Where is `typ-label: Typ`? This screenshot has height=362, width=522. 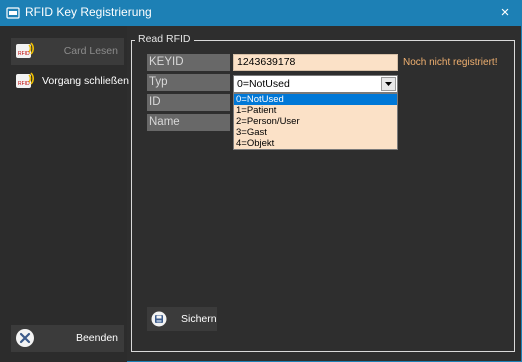 typ-label: Typ is located at coordinates (188, 82).